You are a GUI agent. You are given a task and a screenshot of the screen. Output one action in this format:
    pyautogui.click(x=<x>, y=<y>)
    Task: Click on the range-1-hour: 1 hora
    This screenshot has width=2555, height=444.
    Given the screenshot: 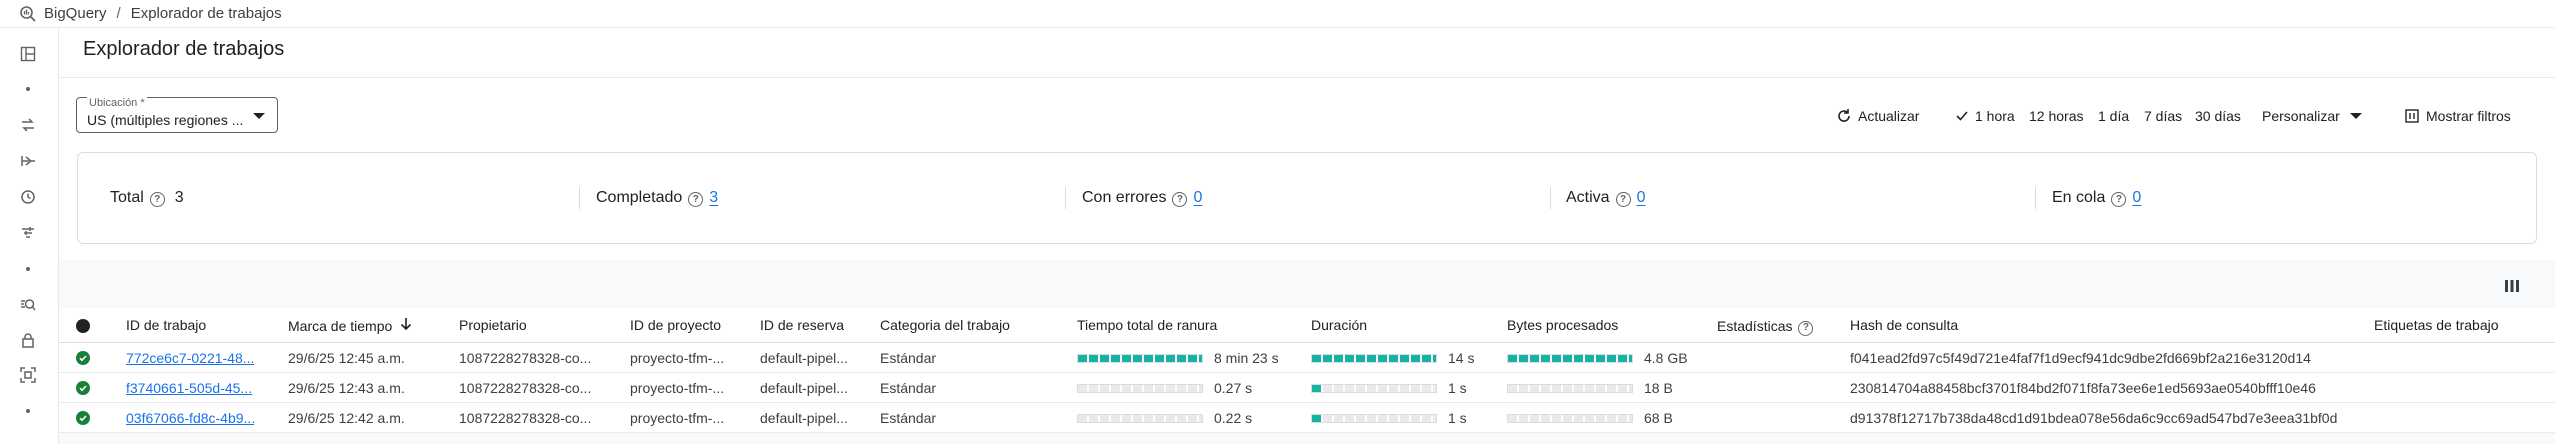 What is the action you would take?
    pyautogui.click(x=1985, y=116)
    